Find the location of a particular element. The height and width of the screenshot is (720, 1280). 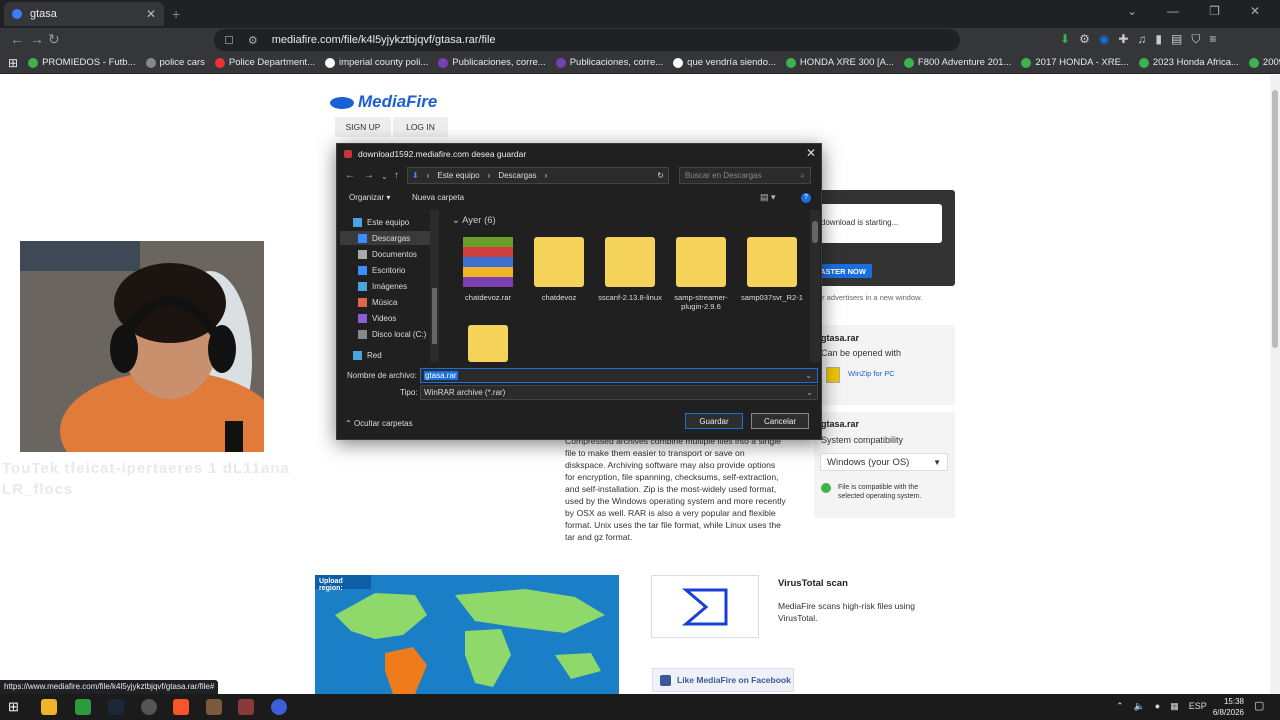

upload-region-map is located at coordinates (467, 634).